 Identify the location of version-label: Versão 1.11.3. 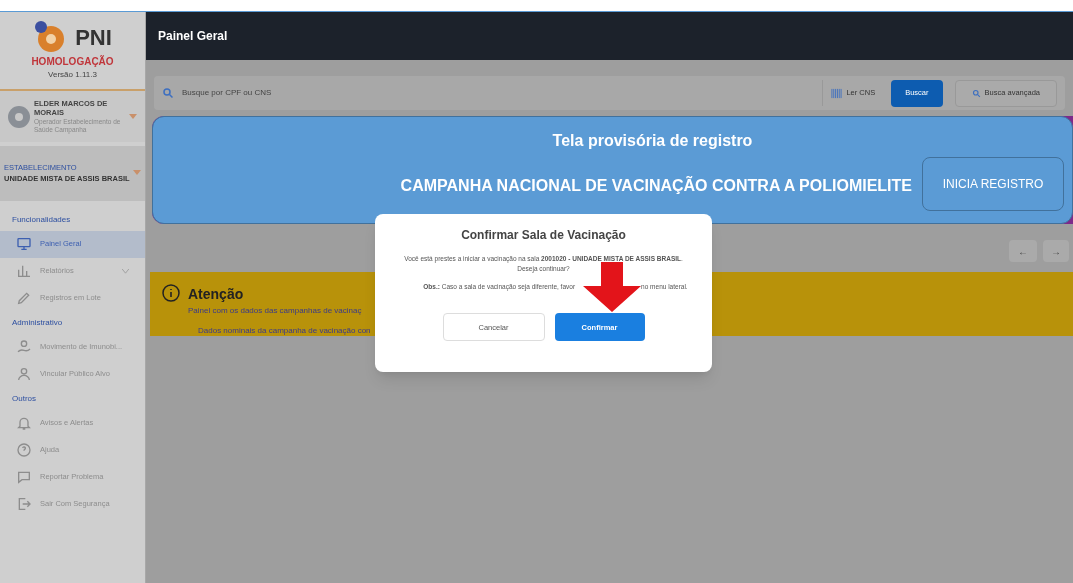
(72, 75).